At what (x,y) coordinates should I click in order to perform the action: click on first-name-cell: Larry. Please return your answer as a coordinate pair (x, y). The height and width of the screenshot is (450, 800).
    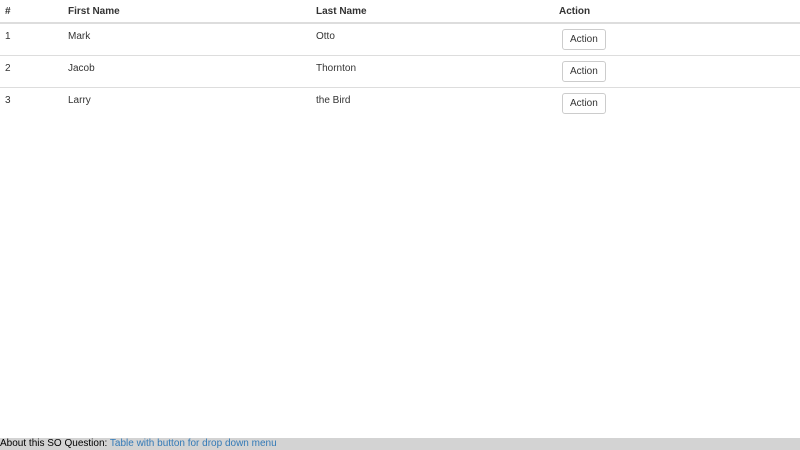
    Looking at the image, I should click on (187, 103).